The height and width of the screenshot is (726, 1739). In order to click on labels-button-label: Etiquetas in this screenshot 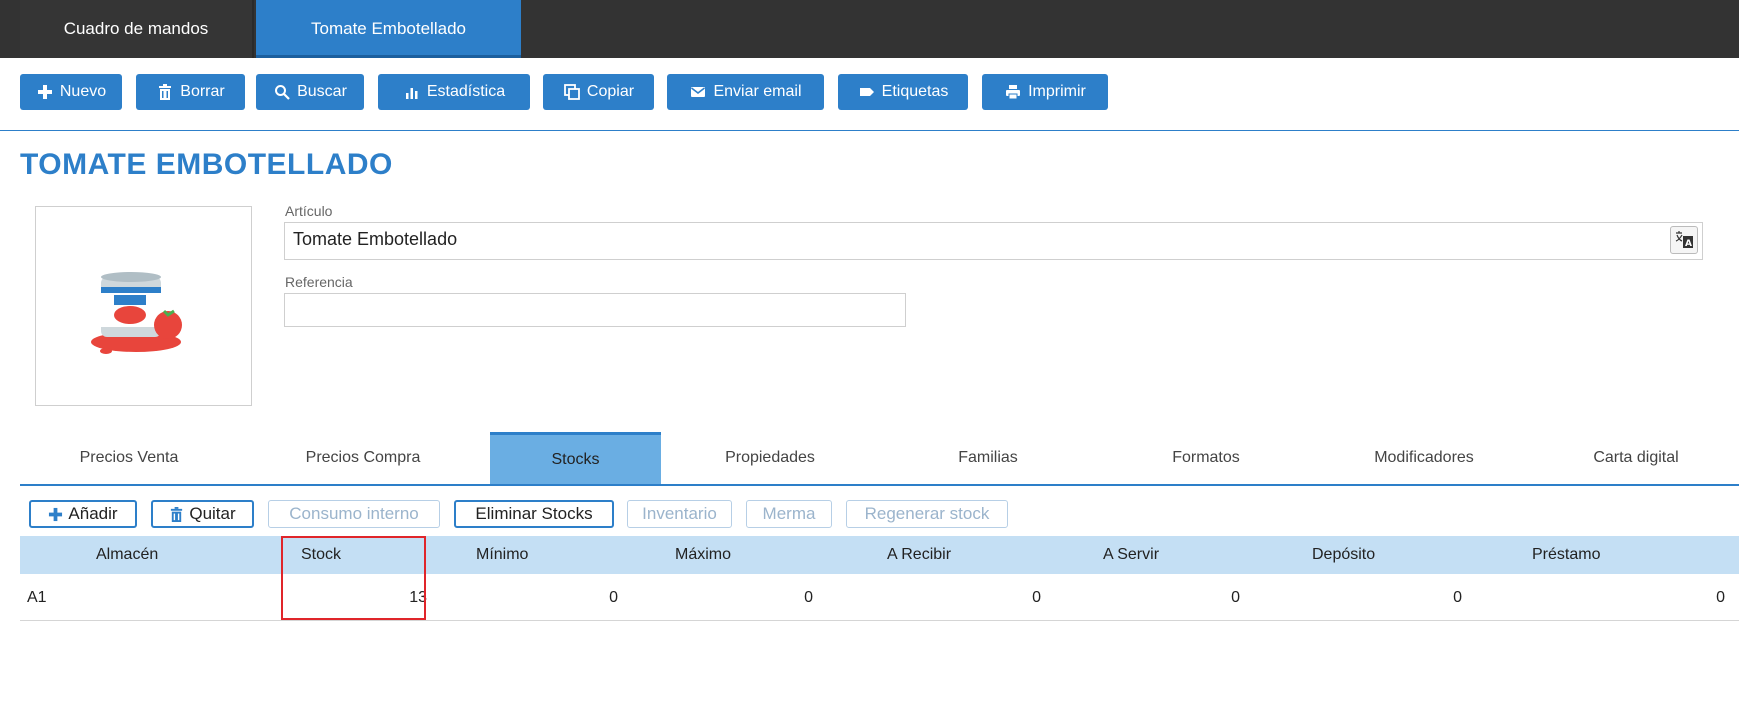, I will do `click(915, 91)`.